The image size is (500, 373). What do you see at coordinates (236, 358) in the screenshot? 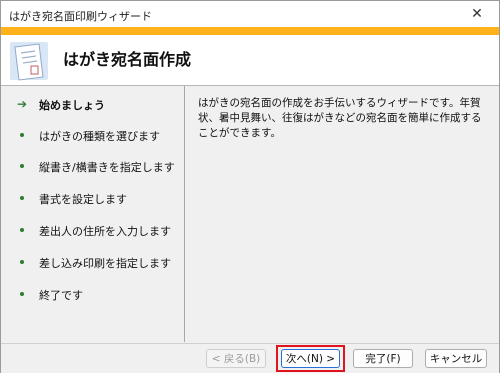
I see `back-button: < 戻る(B)` at bounding box center [236, 358].